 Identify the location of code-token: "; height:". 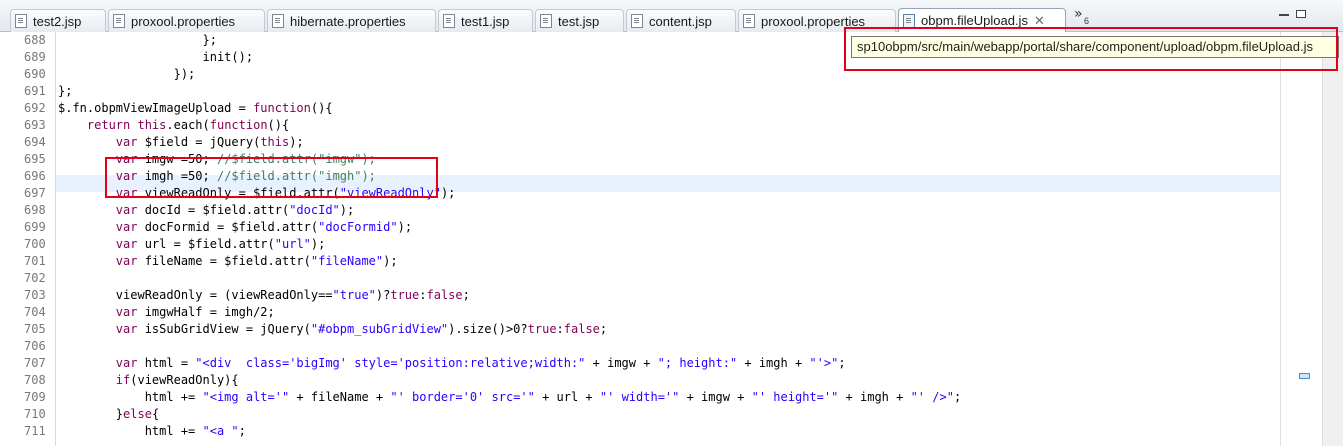
(697, 363).